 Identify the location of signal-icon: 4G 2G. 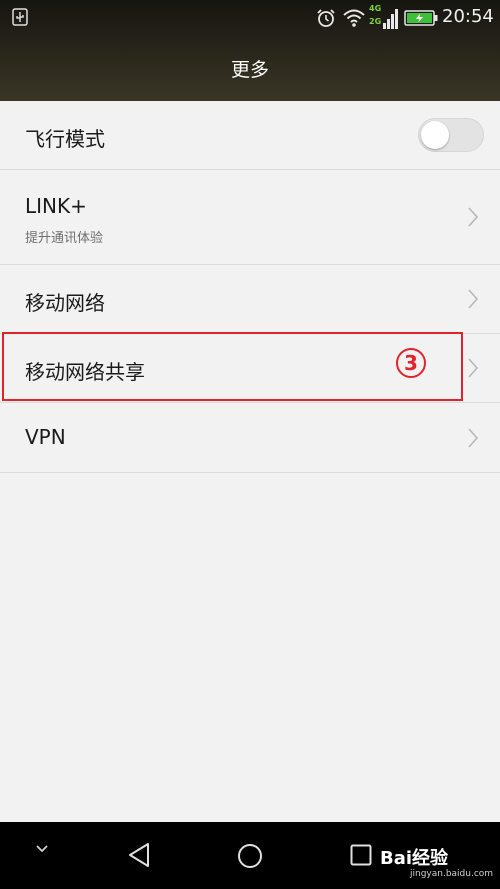
(384, 17).